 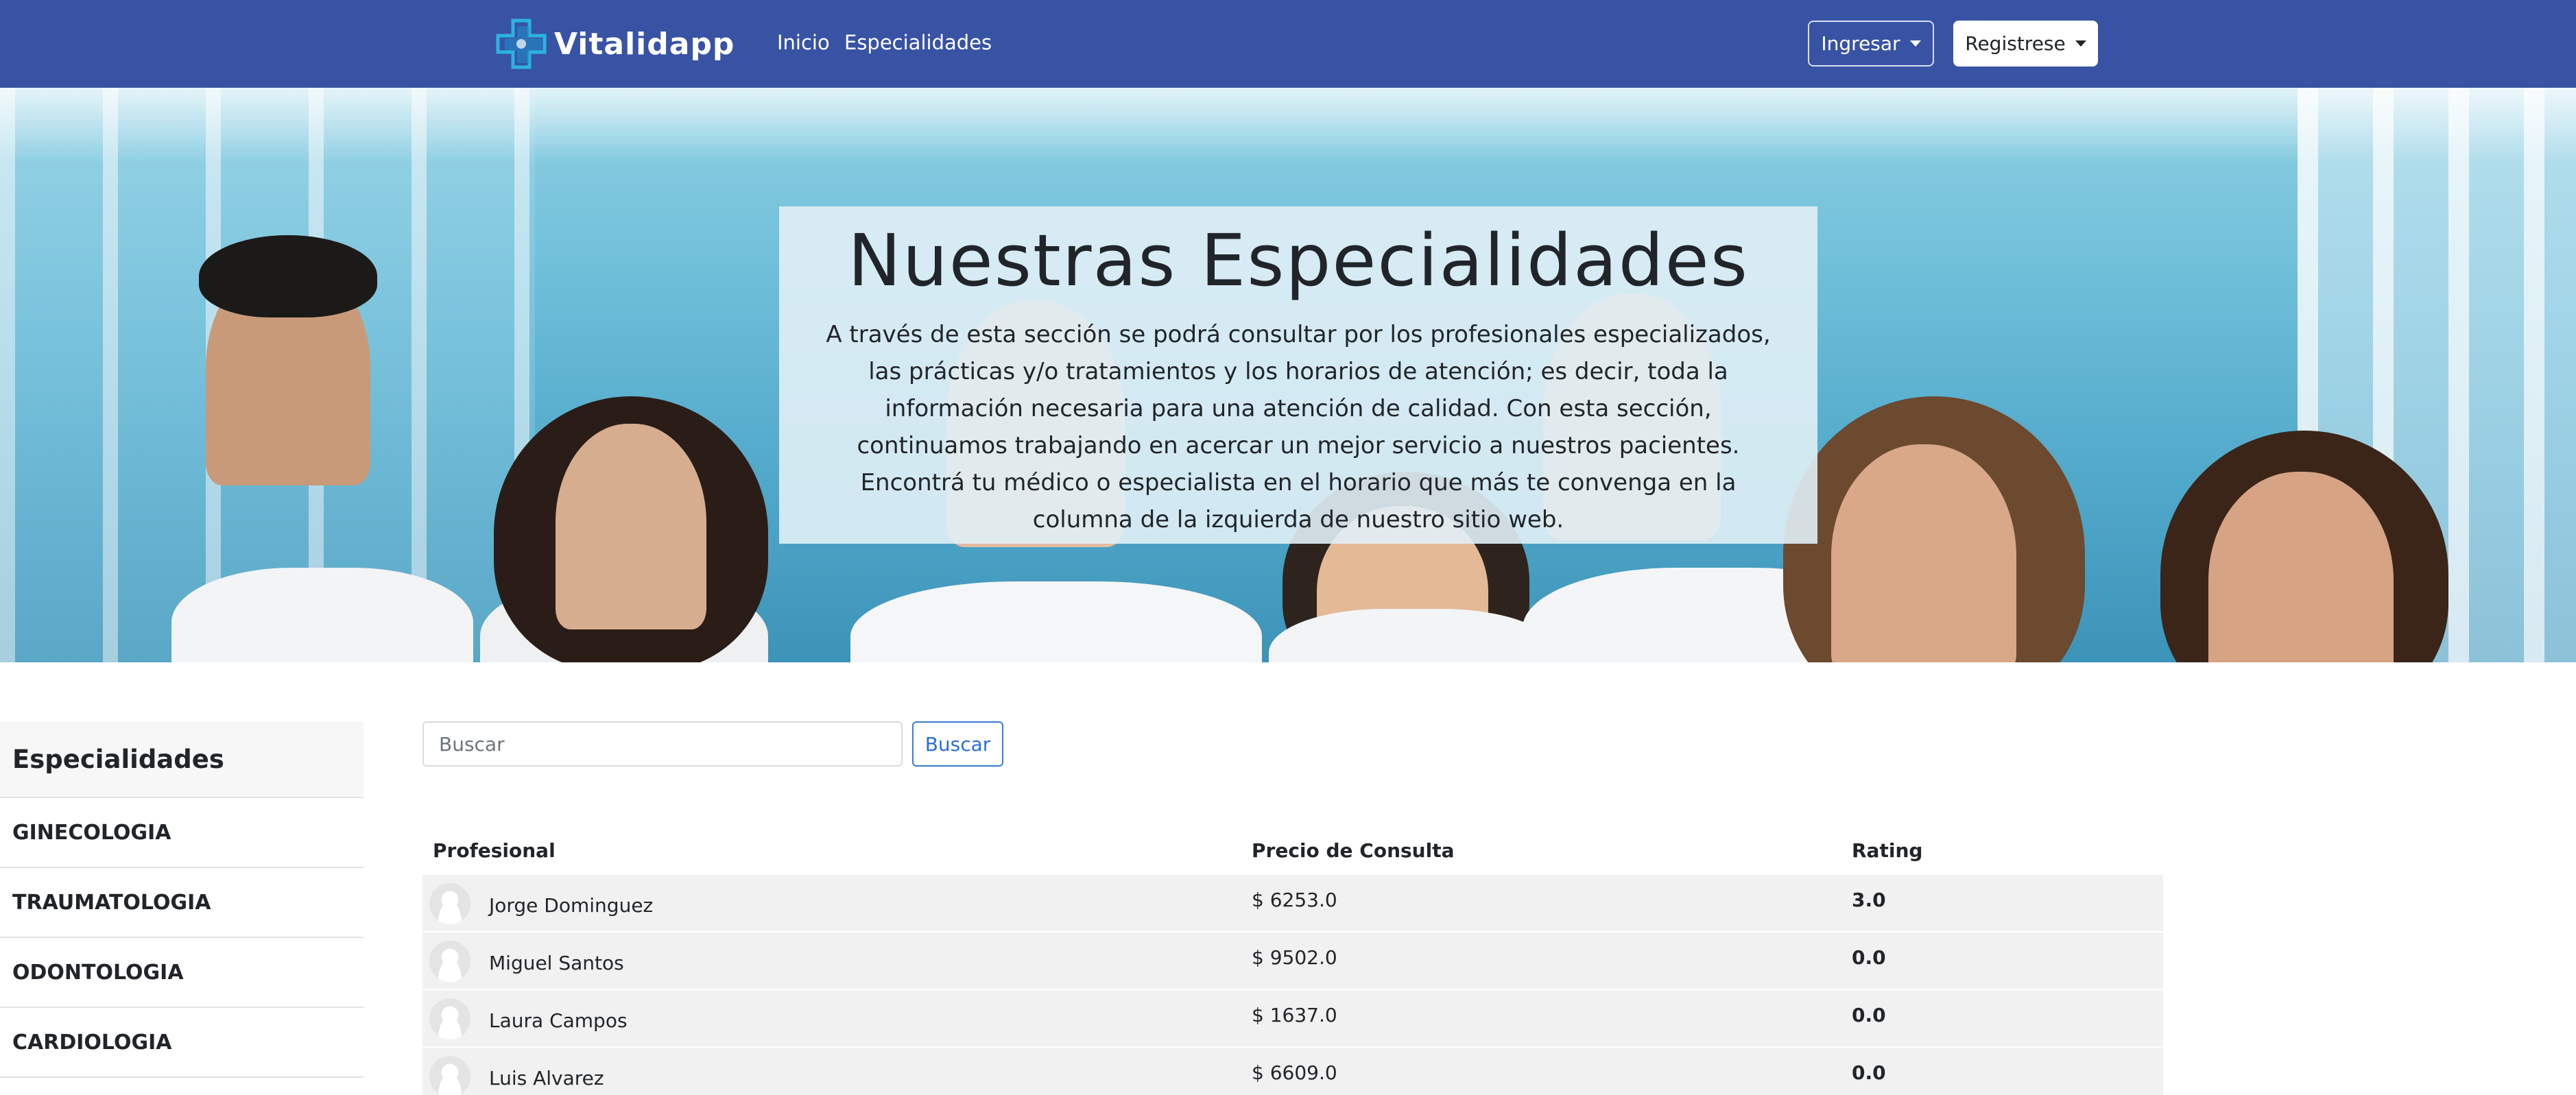 I want to click on table-row: Miguel Santos $ 9502.0 0.0, so click(x=1292, y=961).